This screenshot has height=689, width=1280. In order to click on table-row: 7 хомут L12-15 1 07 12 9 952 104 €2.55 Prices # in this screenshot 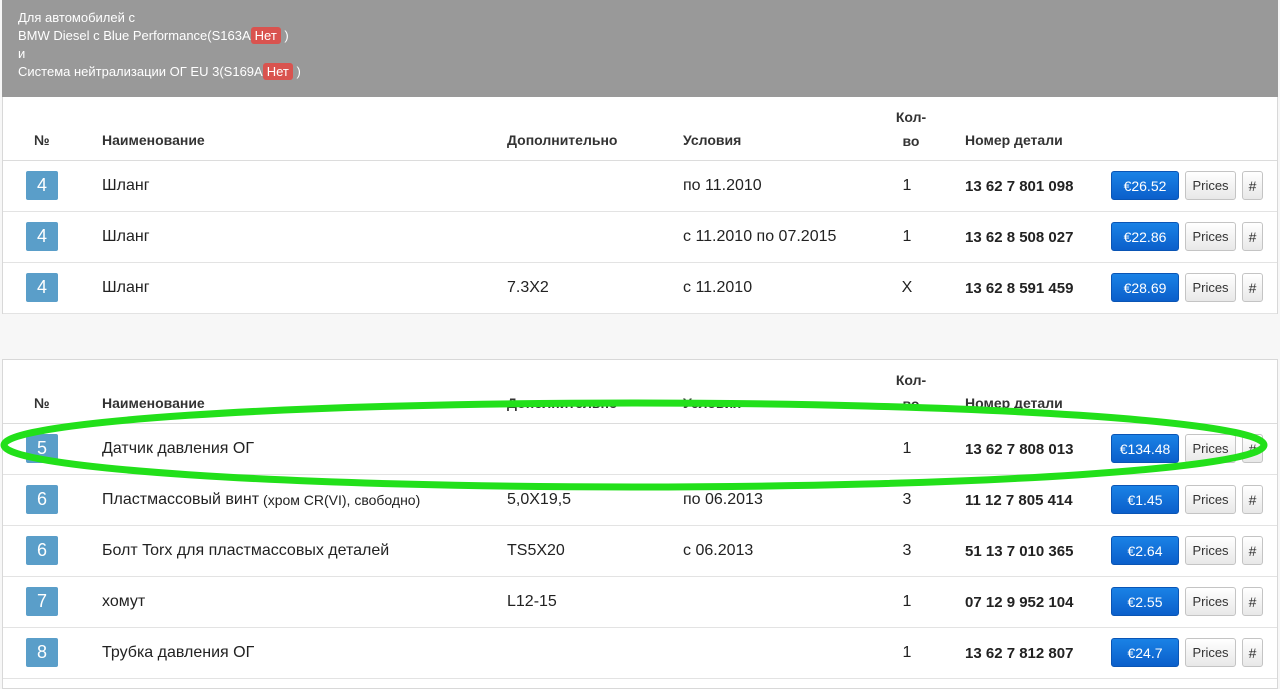, I will do `click(640, 602)`.